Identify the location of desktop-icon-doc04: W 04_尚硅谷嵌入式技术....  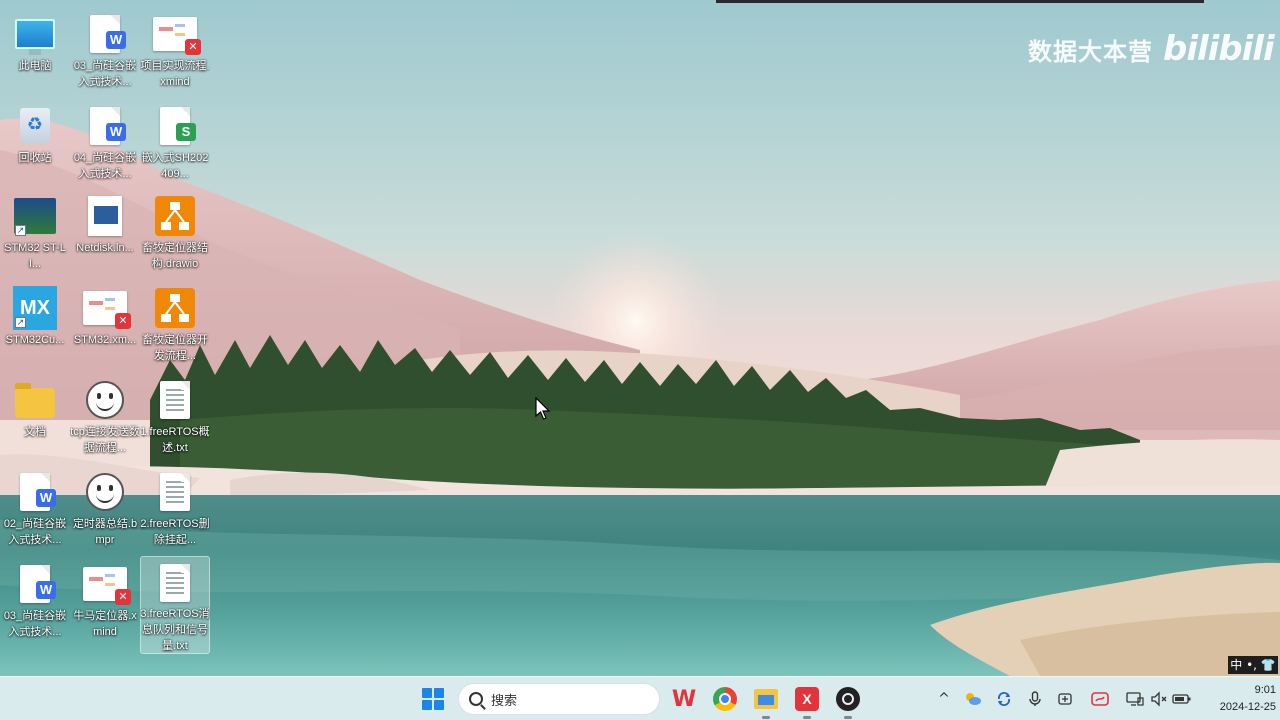
(105, 145).